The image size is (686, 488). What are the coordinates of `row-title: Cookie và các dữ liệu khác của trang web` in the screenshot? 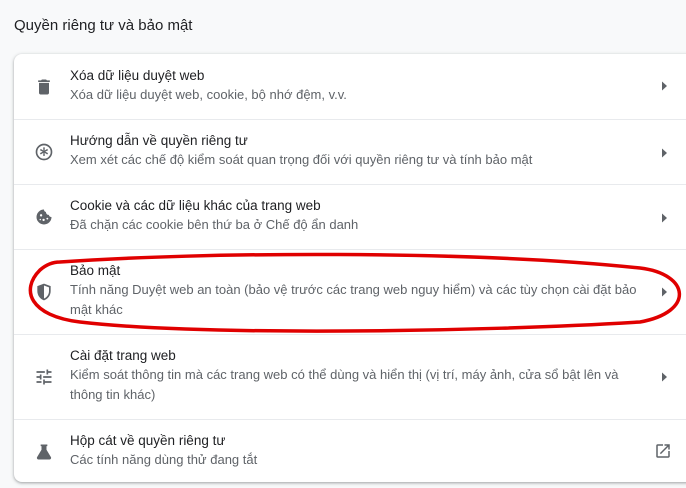 It's located at (195, 205).